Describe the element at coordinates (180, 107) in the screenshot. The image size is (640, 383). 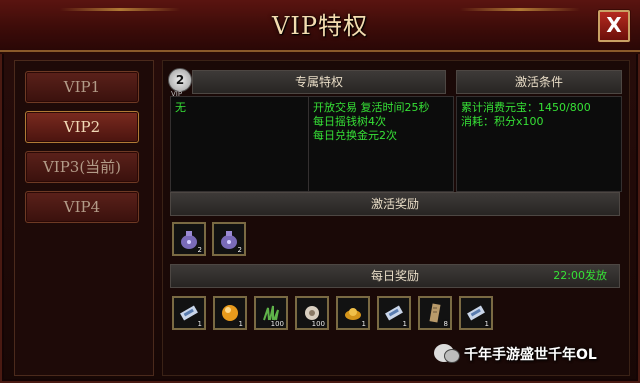
I see `privileges-previous-text: 无` at that location.